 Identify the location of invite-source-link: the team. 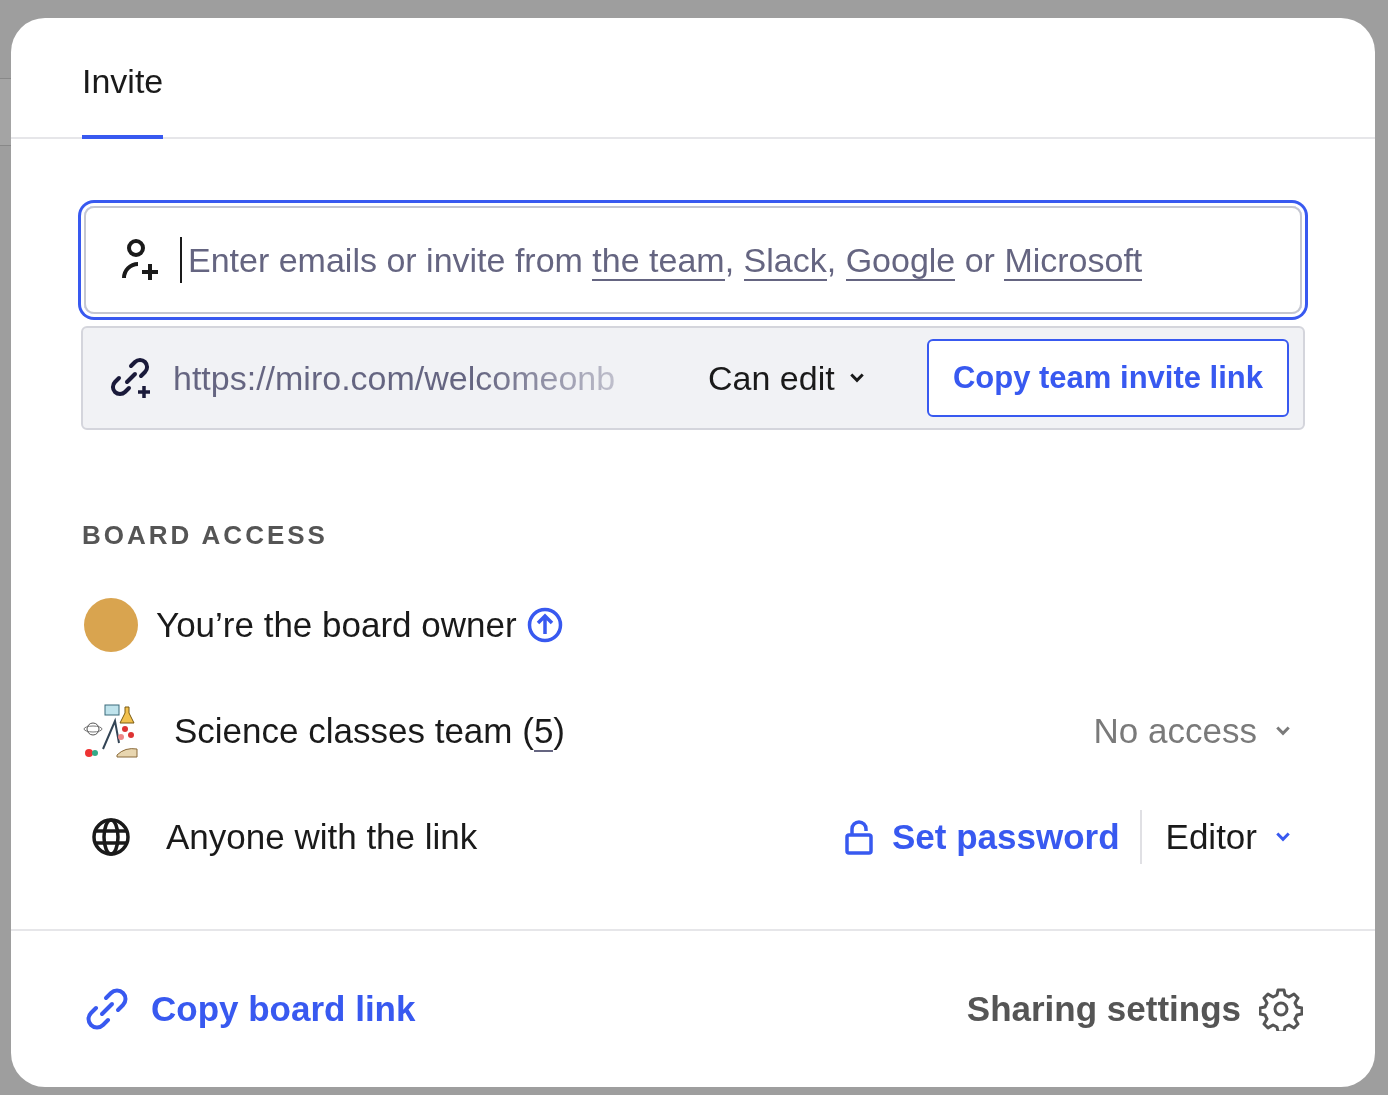
(658, 260).